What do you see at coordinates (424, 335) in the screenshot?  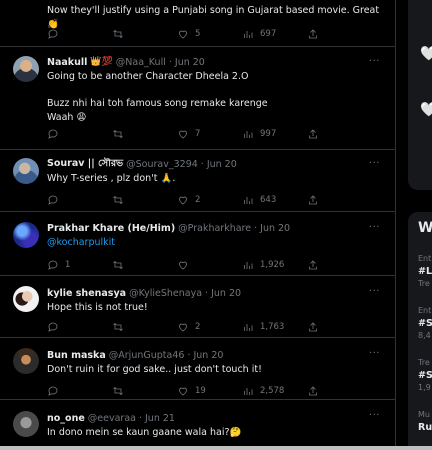 I see `trend-count: 8,4` at bounding box center [424, 335].